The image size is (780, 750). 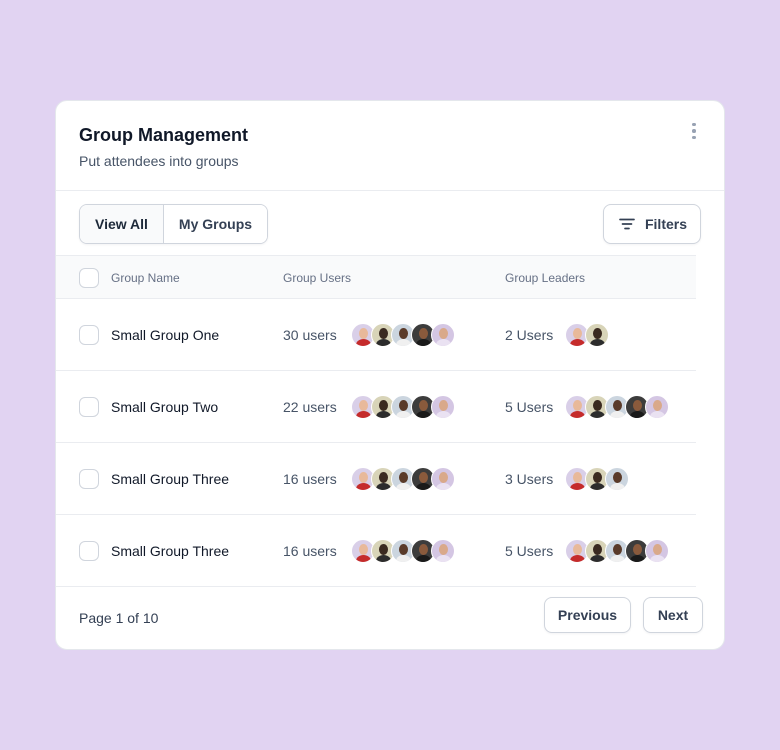 I want to click on filter-lines-icon, so click(x=627, y=224).